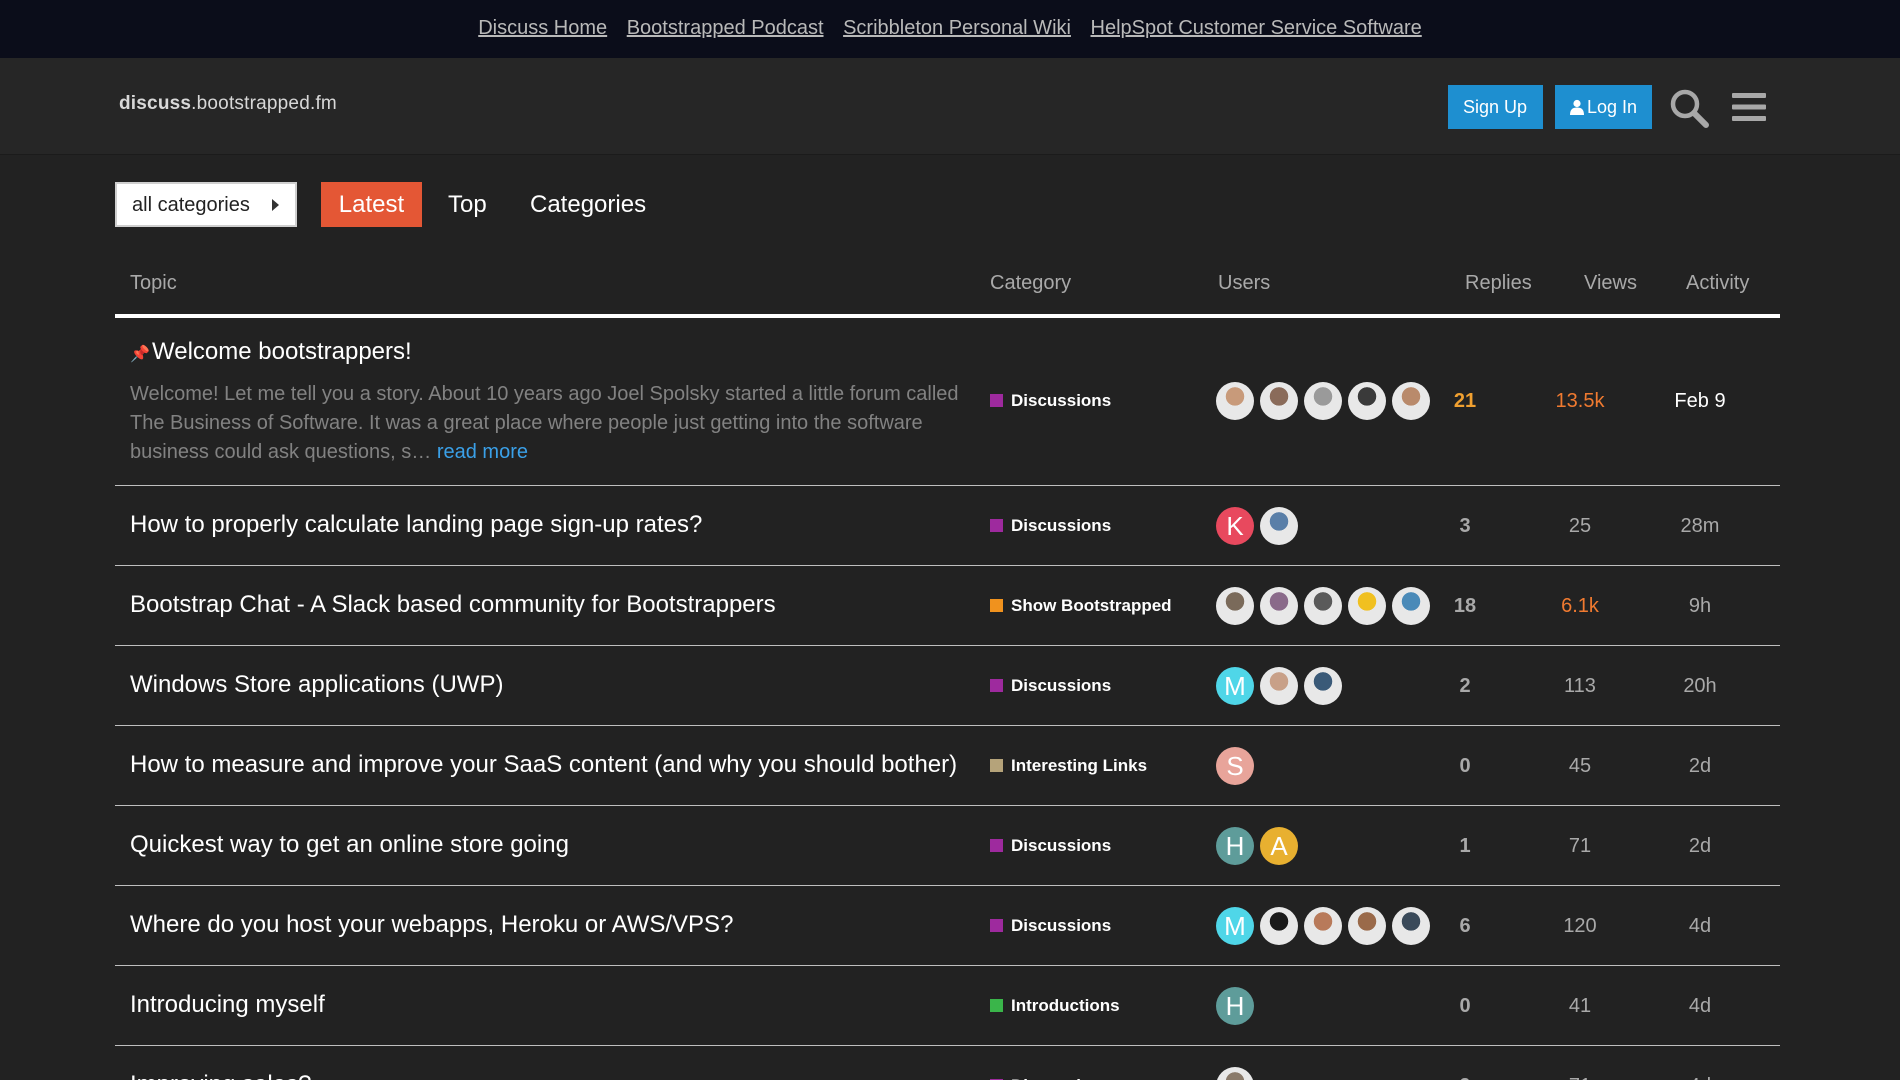 The height and width of the screenshot is (1080, 1900). I want to click on column-header-views: Views, so click(1610, 283).